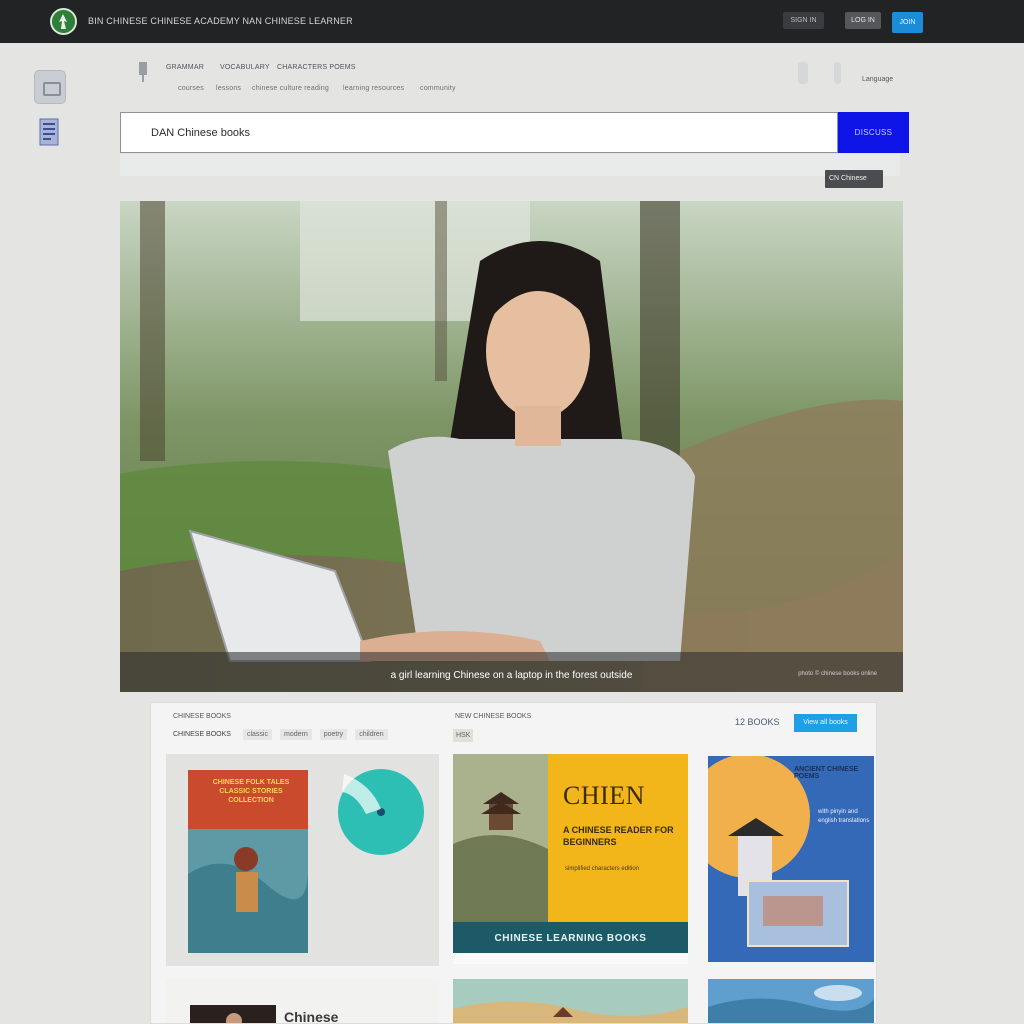 This screenshot has height=1024, width=1024. Describe the element at coordinates (311, 1016) in the screenshot. I see `book-title: Chinese` at that location.